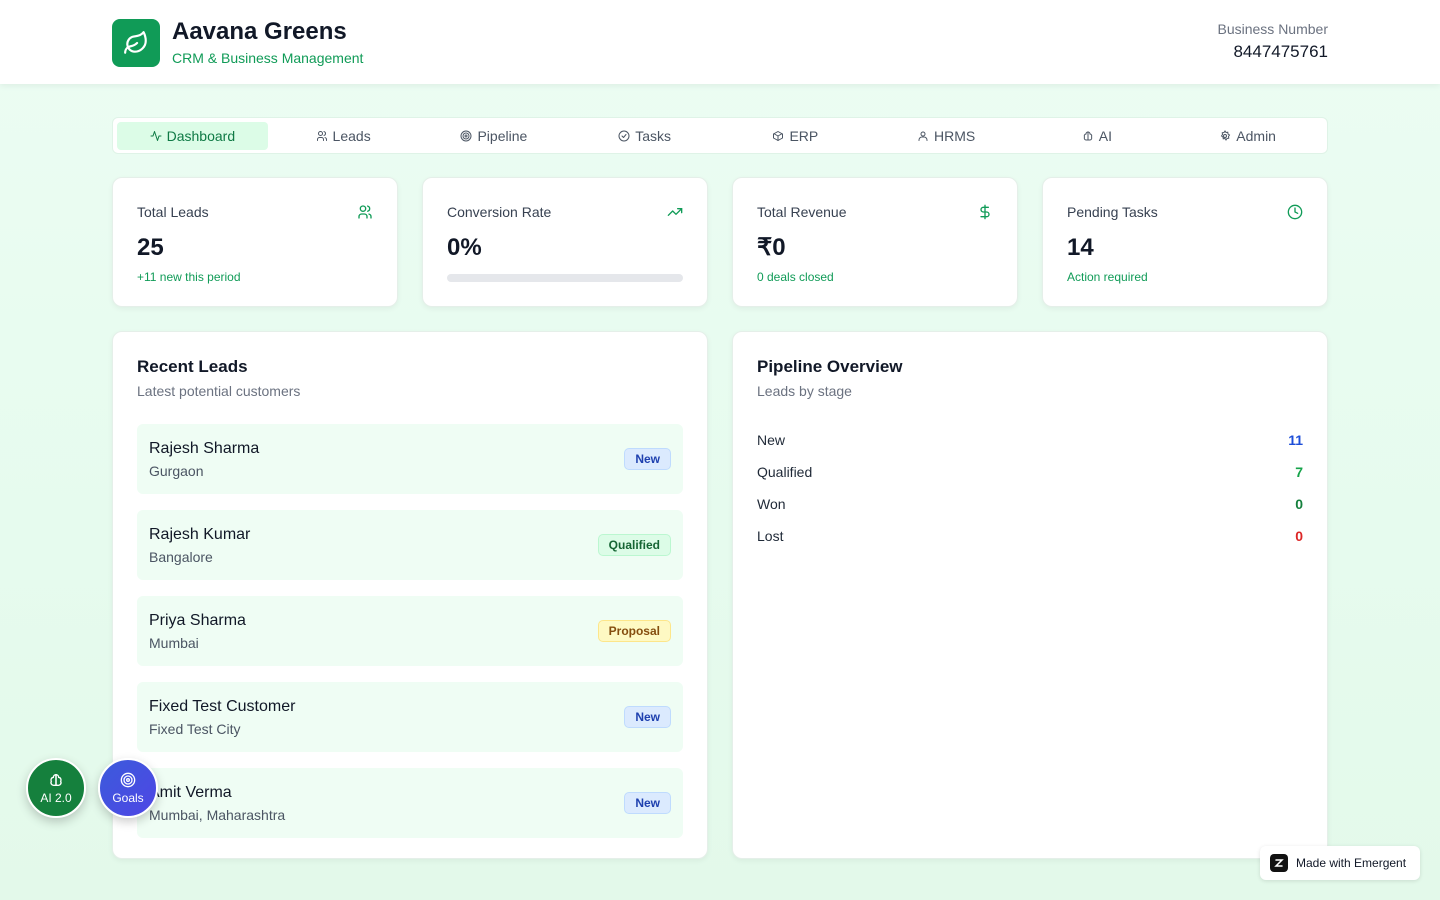 The width and height of the screenshot is (1440, 900). What do you see at coordinates (192, 136) in the screenshot?
I see `tab-dashboard: Dashboard` at bounding box center [192, 136].